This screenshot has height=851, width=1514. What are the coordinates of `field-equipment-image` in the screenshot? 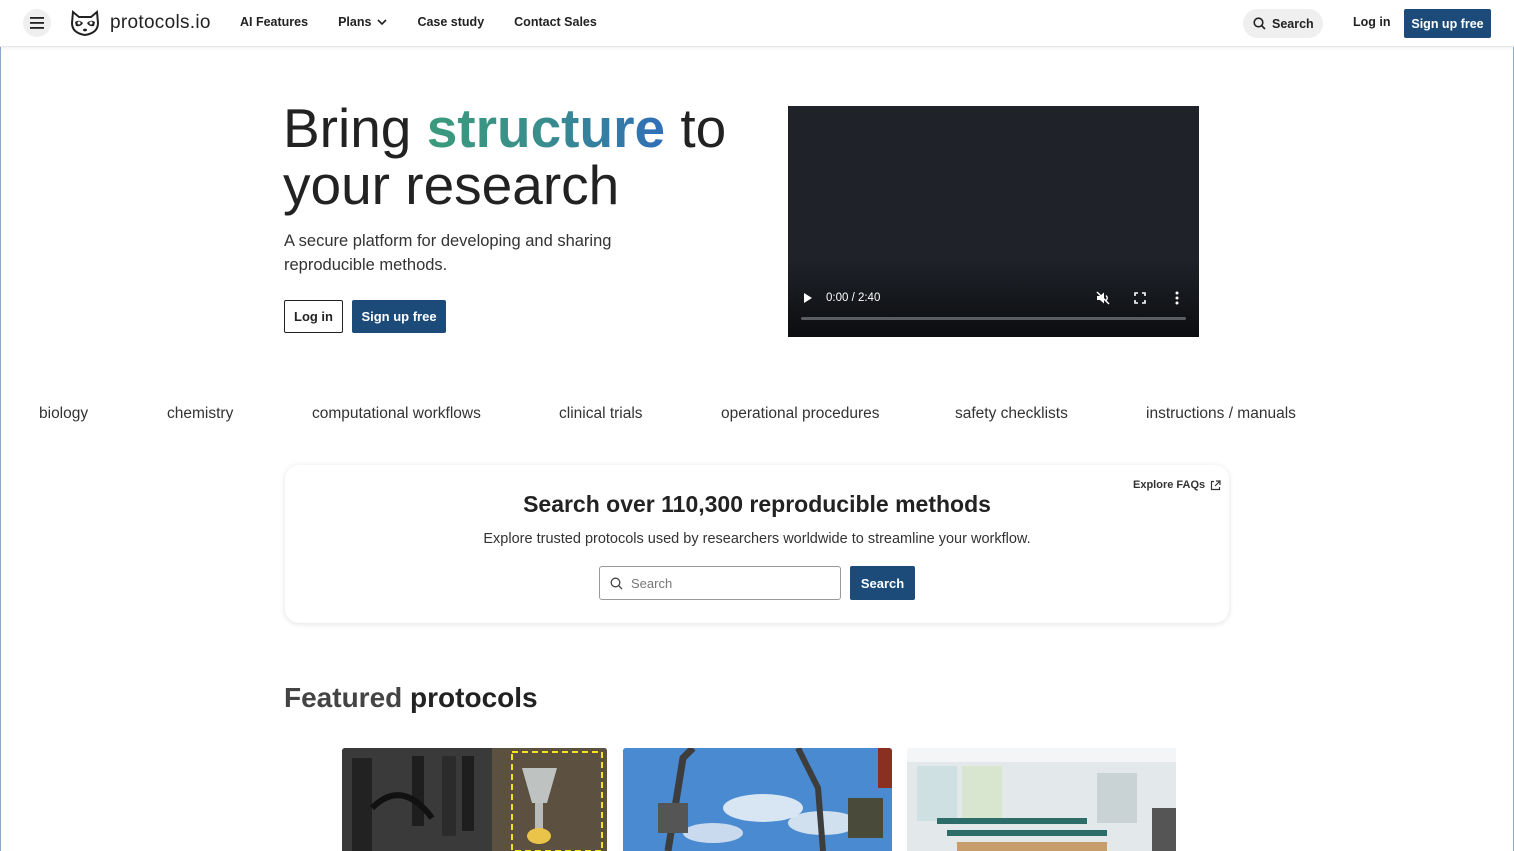 It's located at (757, 799).